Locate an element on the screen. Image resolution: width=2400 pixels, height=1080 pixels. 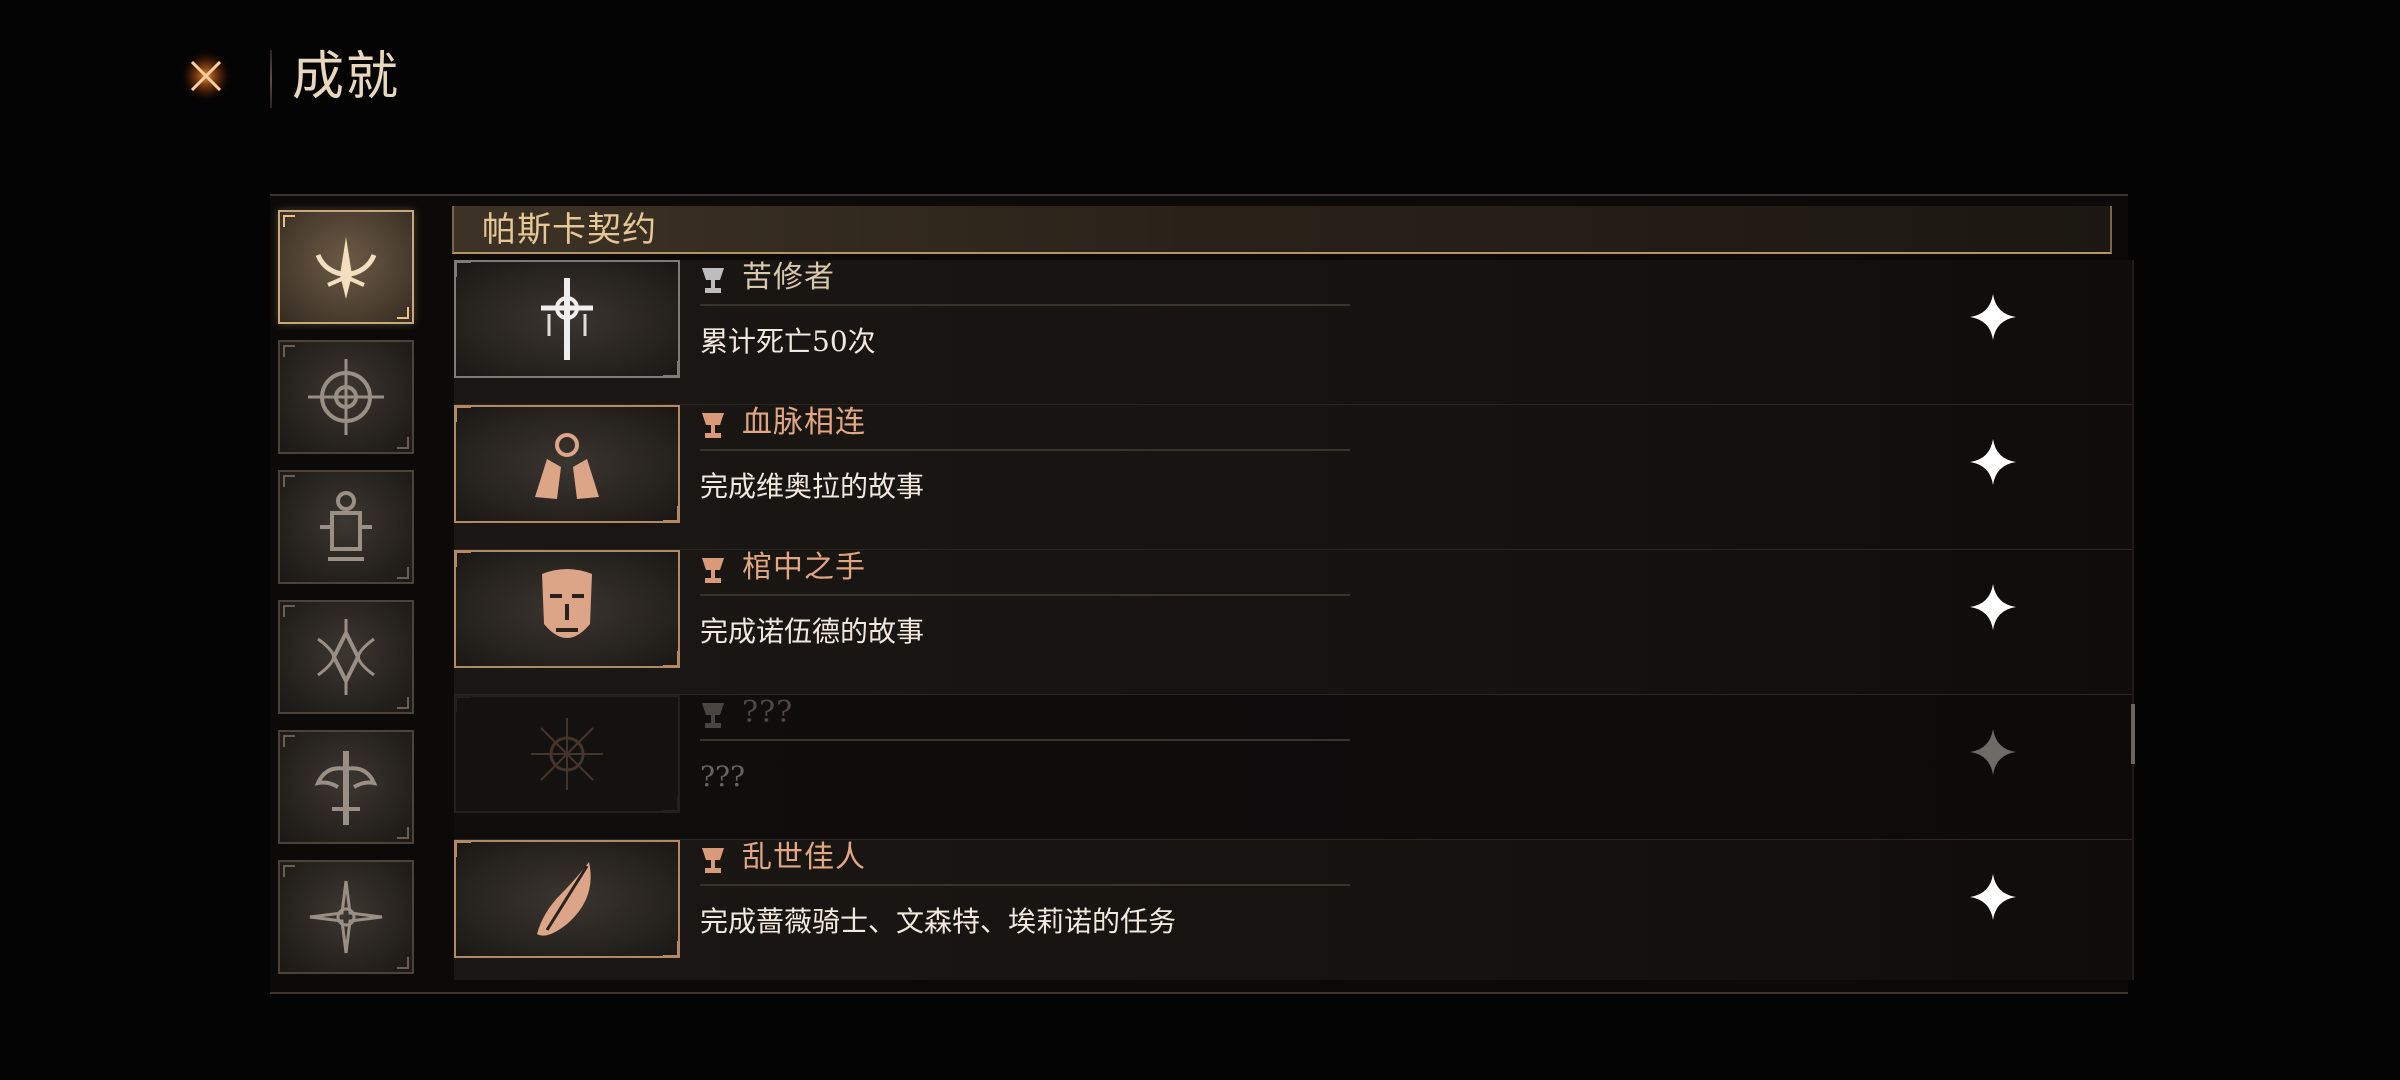
achievement-name-row: 乱世佳人 is located at coordinates (1025, 863).